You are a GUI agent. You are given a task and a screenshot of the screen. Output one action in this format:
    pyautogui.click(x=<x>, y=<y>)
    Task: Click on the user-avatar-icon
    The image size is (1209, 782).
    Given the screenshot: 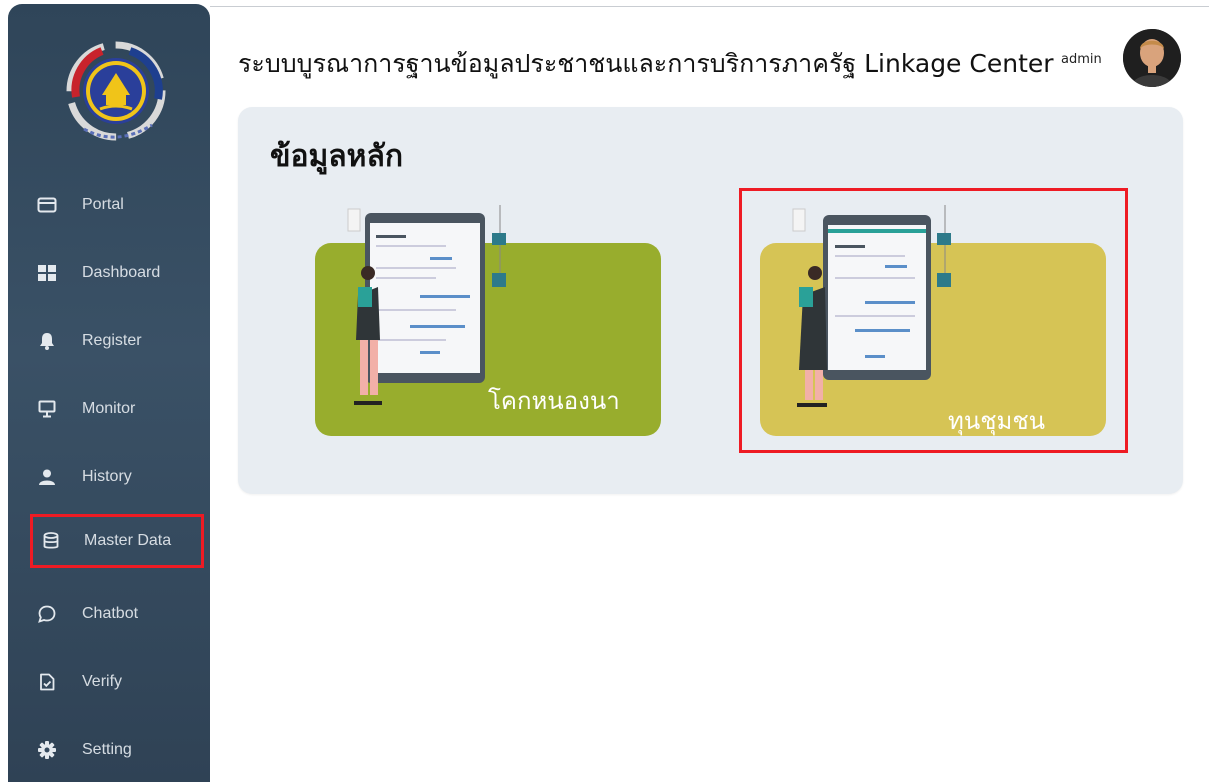 What is the action you would take?
    pyautogui.click(x=1152, y=58)
    